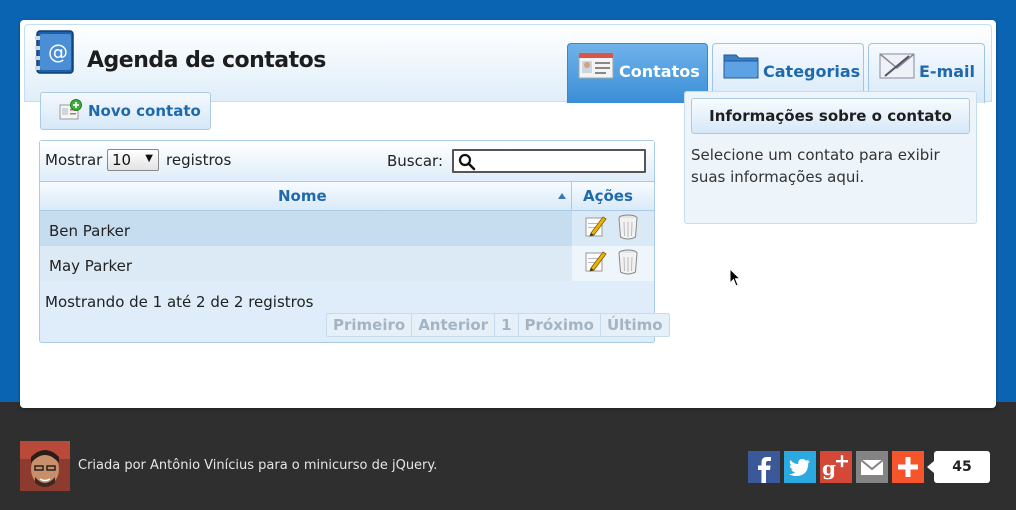  Describe the element at coordinates (206, 60) in the screenshot. I see `app-title: Agenda de contatos` at that location.